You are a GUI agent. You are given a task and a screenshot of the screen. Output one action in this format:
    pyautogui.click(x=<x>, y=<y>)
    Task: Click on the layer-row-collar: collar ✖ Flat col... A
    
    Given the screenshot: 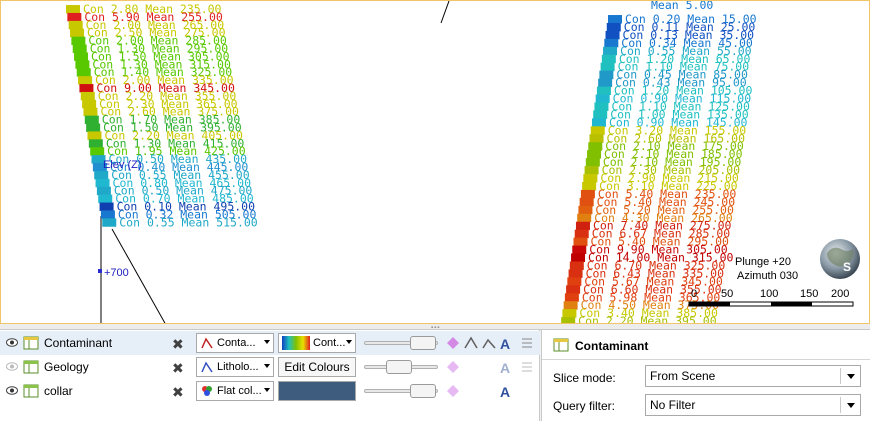 What is the action you would take?
    pyautogui.click(x=270, y=391)
    